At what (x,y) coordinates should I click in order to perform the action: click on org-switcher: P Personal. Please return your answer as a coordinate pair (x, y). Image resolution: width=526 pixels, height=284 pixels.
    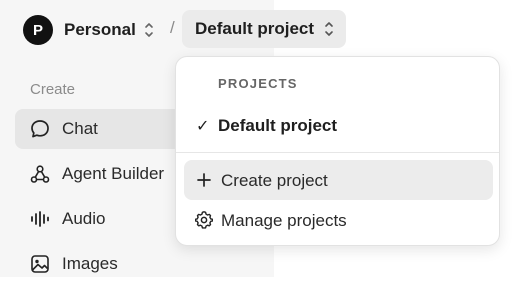
    Looking at the image, I should click on (88, 30).